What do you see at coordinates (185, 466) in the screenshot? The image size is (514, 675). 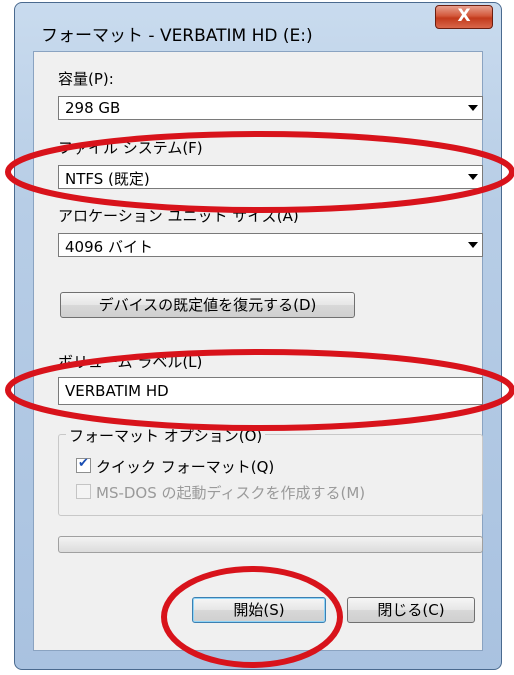 I see `quick-format-label: クイック フォーマット(Q)` at bounding box center [185, 466].